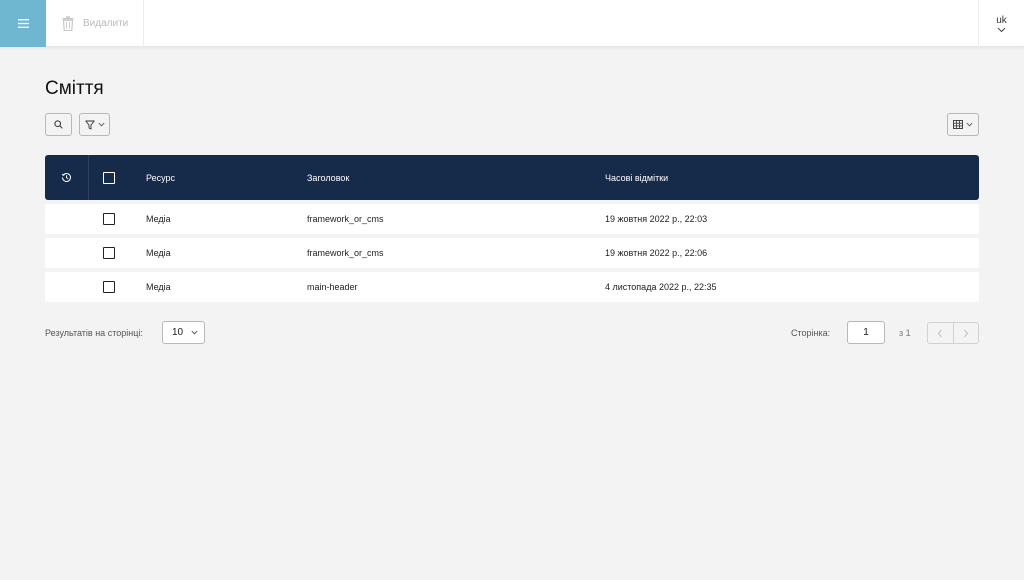 Image resolution: width=1024 pixels, height=580 pixels. I want to click on row-timestamp: 19 жовтня 2022 р., 22:06, so click(656, 253).